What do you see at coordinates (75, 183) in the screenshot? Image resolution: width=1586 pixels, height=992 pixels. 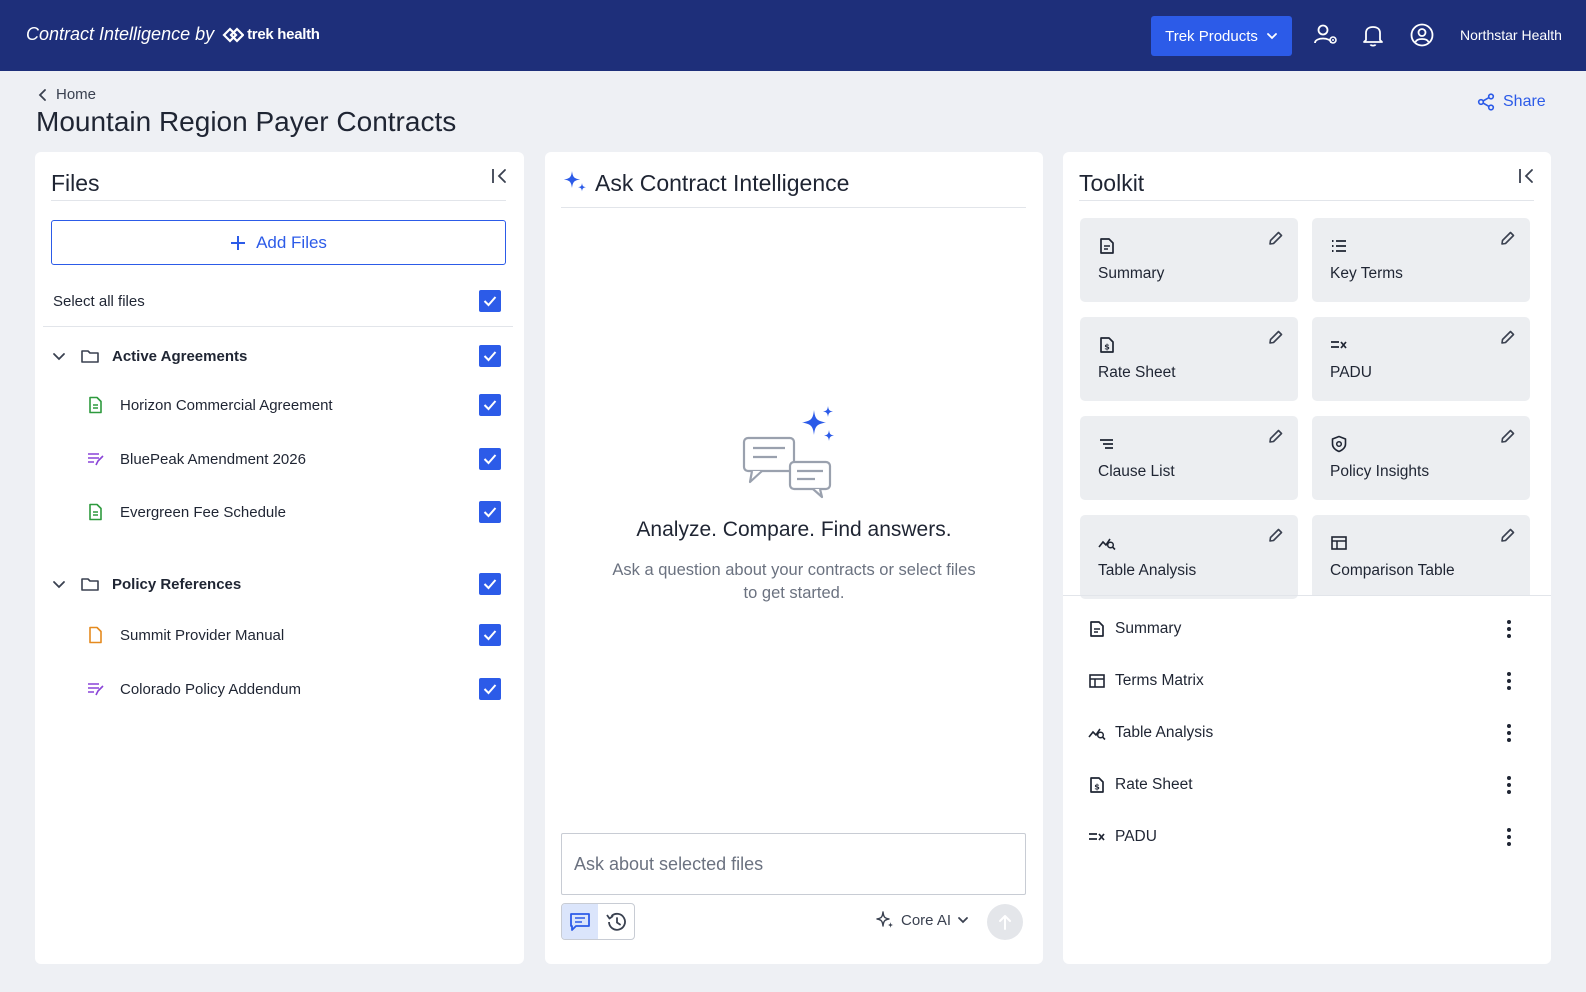 I see `files-title: Files` at bounding box center [75, 183].